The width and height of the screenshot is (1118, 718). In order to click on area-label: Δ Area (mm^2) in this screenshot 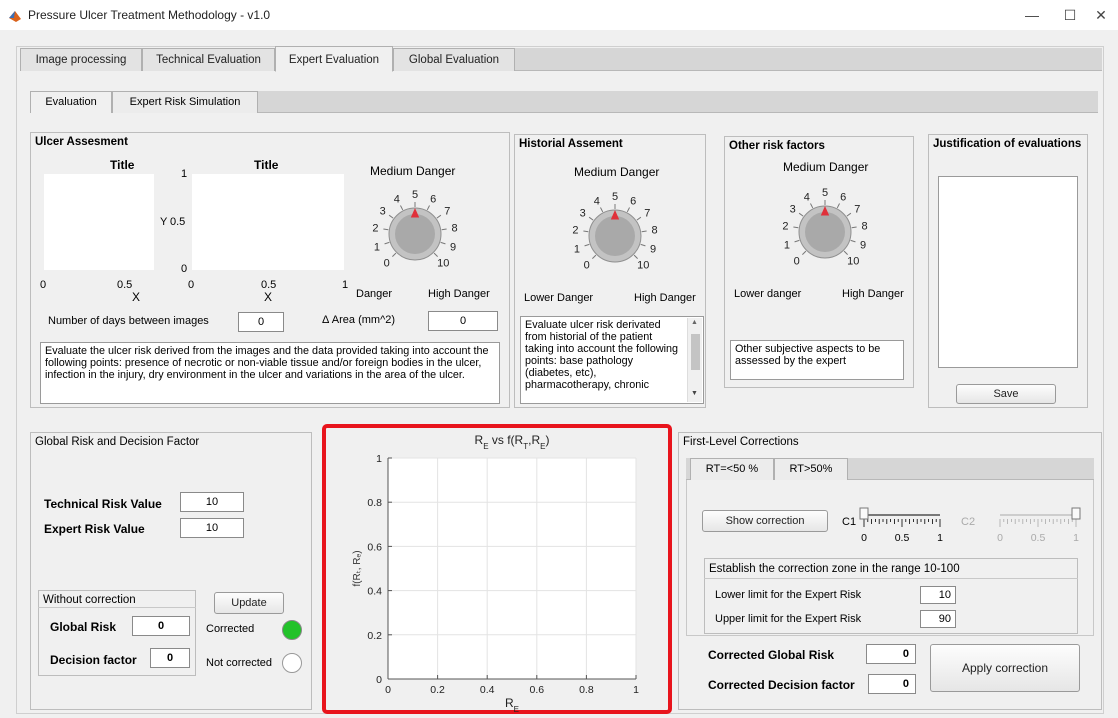, I will do `click(359, 320)`.